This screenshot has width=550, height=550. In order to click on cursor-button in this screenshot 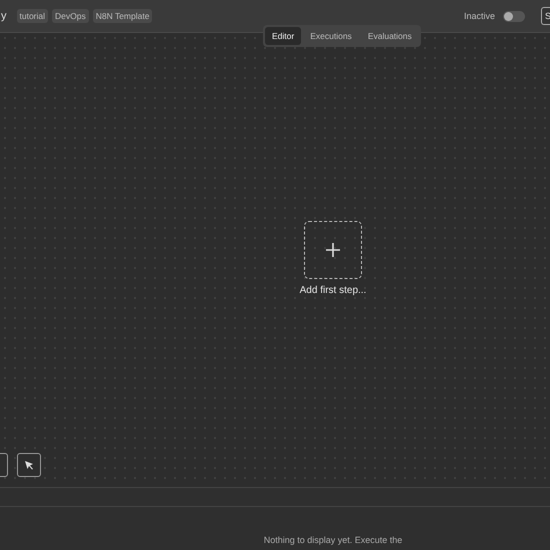, I will do `click(29, 465)`.